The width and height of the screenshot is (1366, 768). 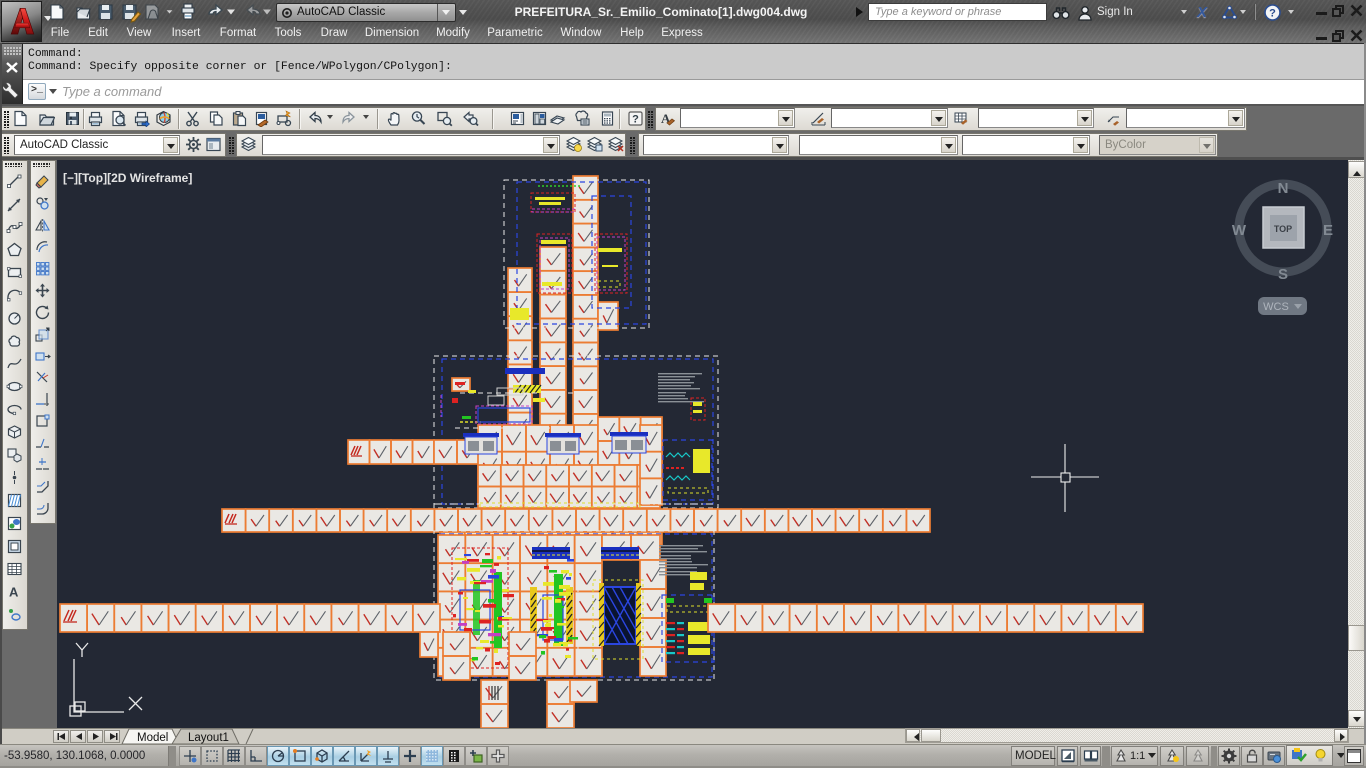 I want to click on svg-text: S, so click(x=1283, y=274).